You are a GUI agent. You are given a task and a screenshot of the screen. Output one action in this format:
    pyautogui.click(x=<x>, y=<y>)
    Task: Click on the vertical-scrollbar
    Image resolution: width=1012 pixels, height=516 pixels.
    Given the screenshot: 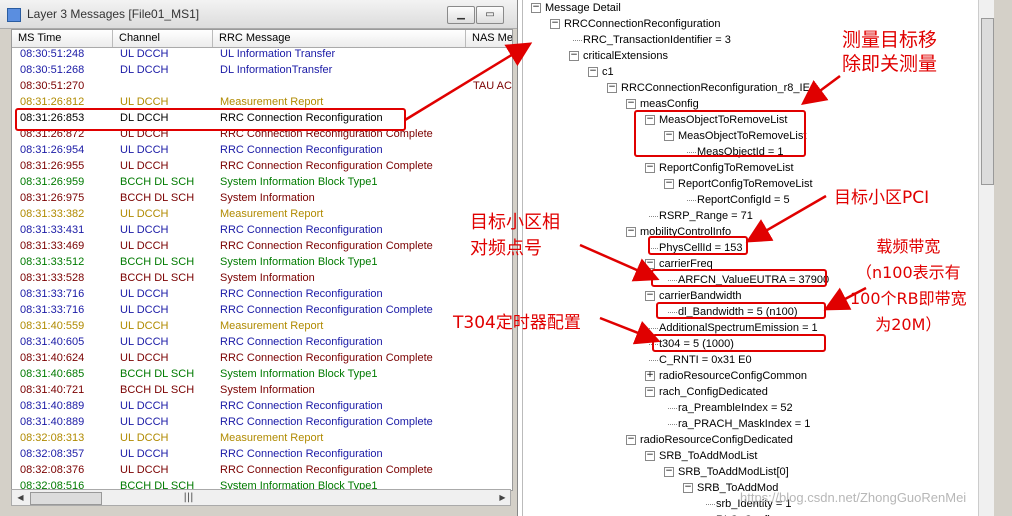 What is the action you would take?
    pyautogui.click(x=986, y=258)
    